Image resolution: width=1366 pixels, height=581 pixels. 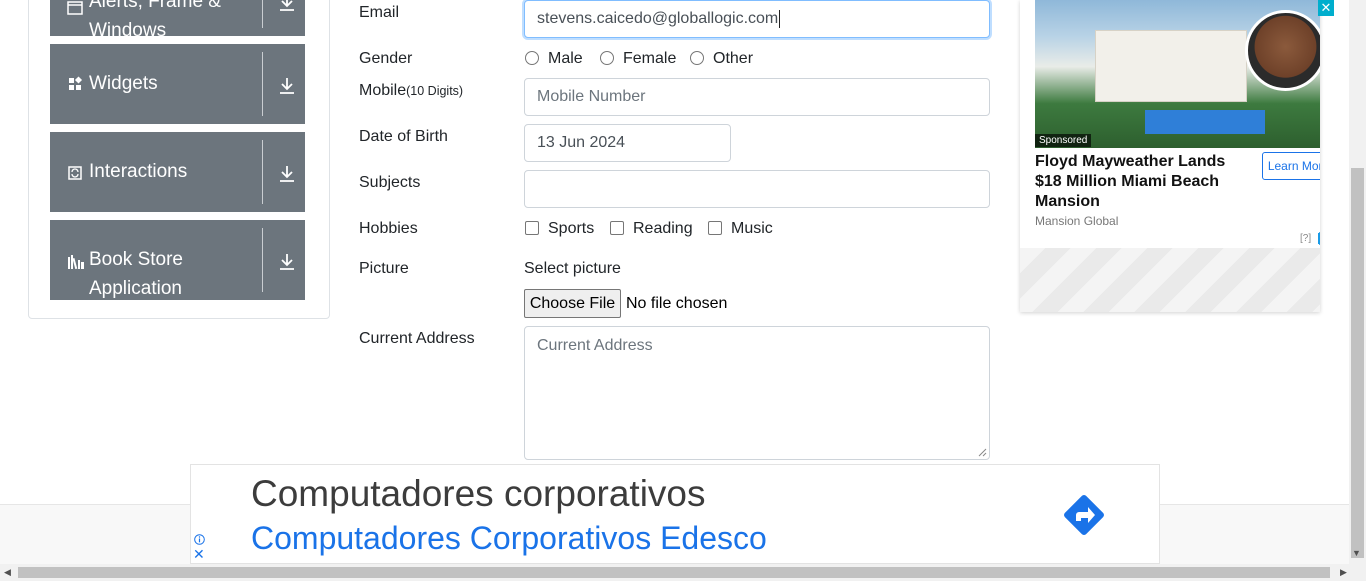 What do you see at coordinates (388, 228) in the screenshot?
I see `hobbies-label: Hobbies` at bounding box center [388, 228].